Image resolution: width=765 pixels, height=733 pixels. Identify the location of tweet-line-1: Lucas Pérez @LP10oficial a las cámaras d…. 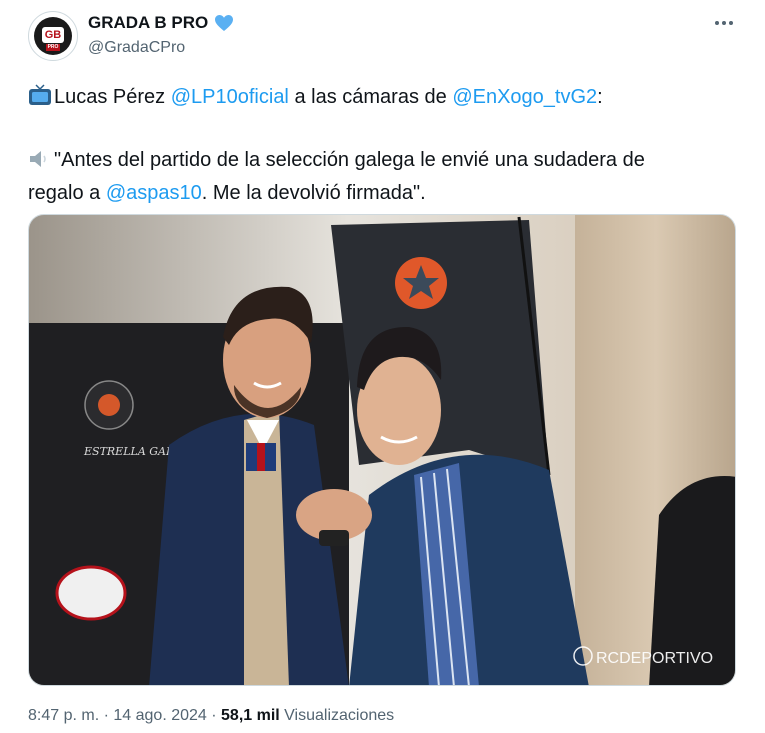
(383, 98).